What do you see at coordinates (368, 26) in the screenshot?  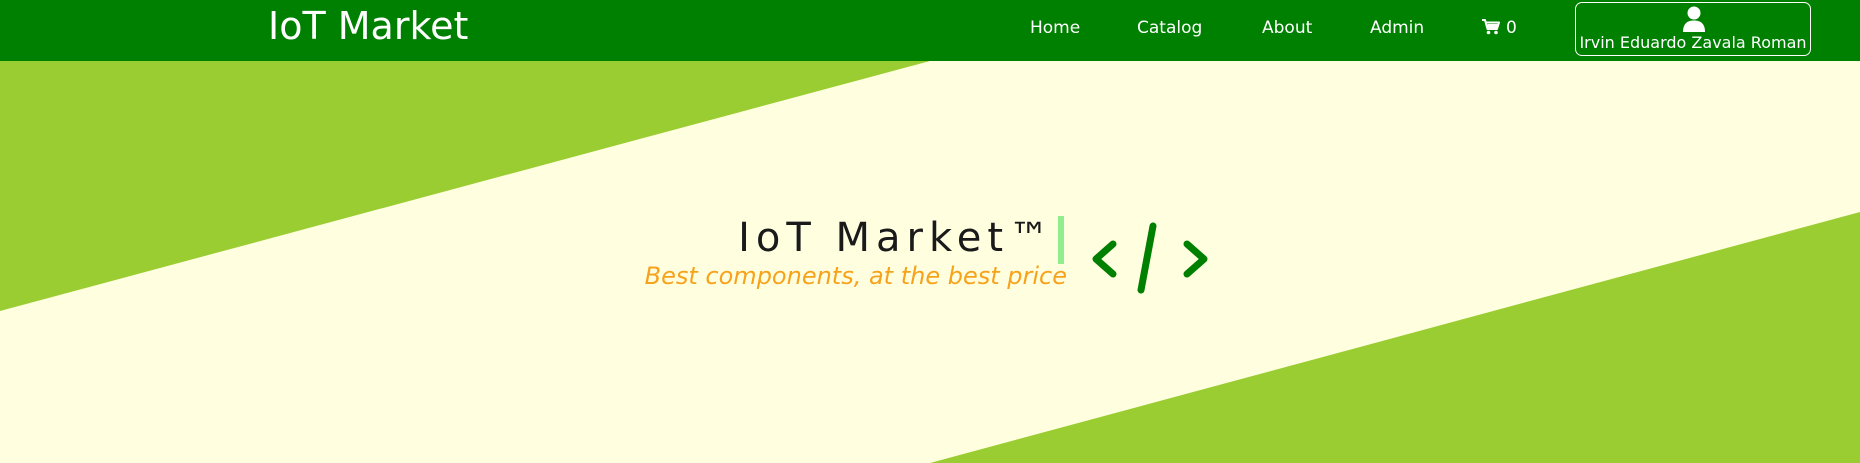 I see `brand-logo: IoT Market` at bounding box center [368, 26].